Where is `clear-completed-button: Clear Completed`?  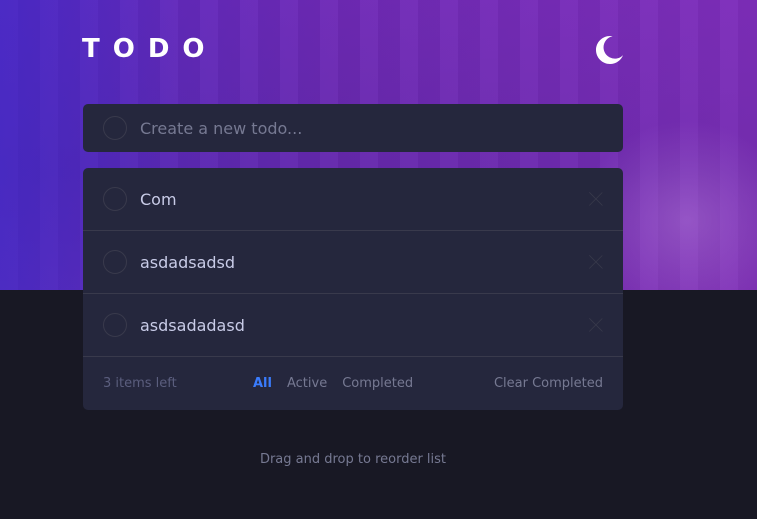
clear-completed-button: Clear Completed is located at coordinates (548, 383).